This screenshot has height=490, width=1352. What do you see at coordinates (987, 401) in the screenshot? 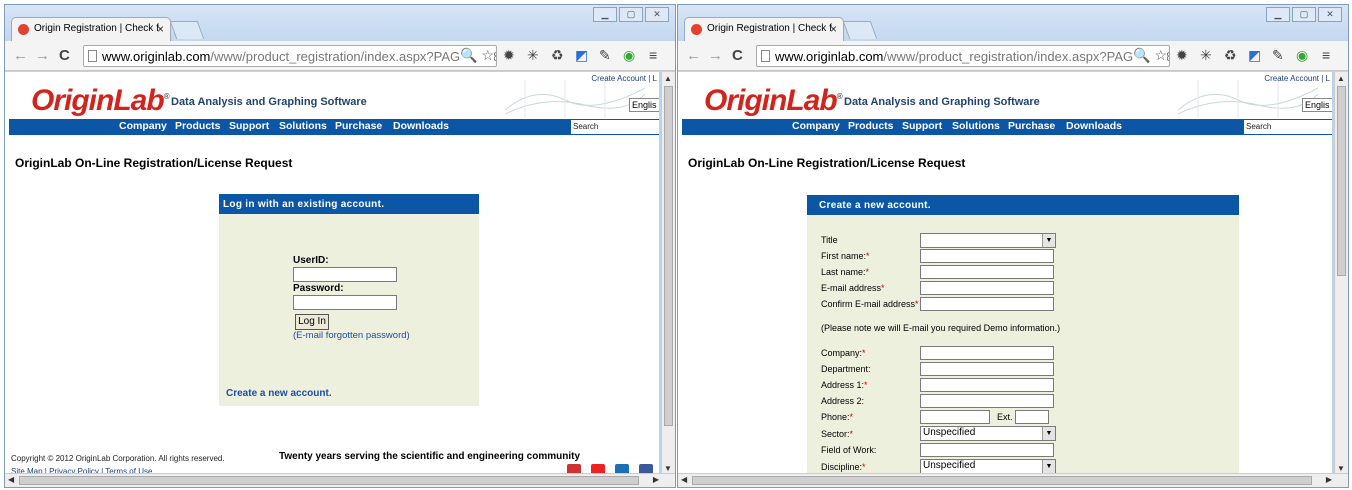
I see `address2-input` at bounding box center [987, 401].